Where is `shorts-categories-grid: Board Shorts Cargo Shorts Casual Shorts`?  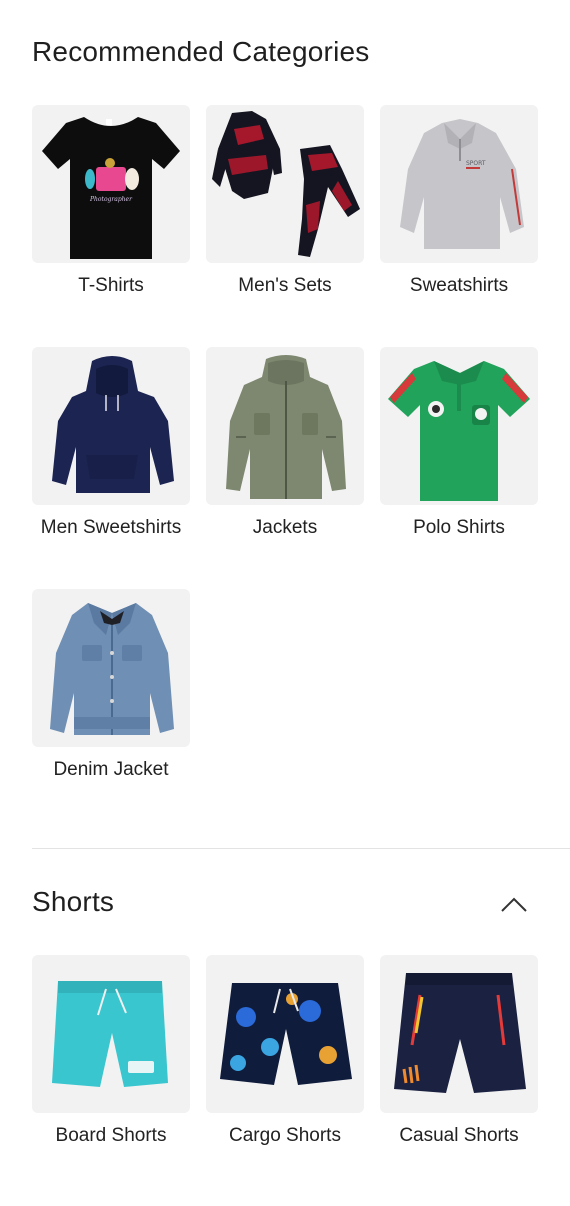
shorts-categories-grid: Board Shorts Cargo Shorts Casual Shorts is located at coordinates (285, 1055).